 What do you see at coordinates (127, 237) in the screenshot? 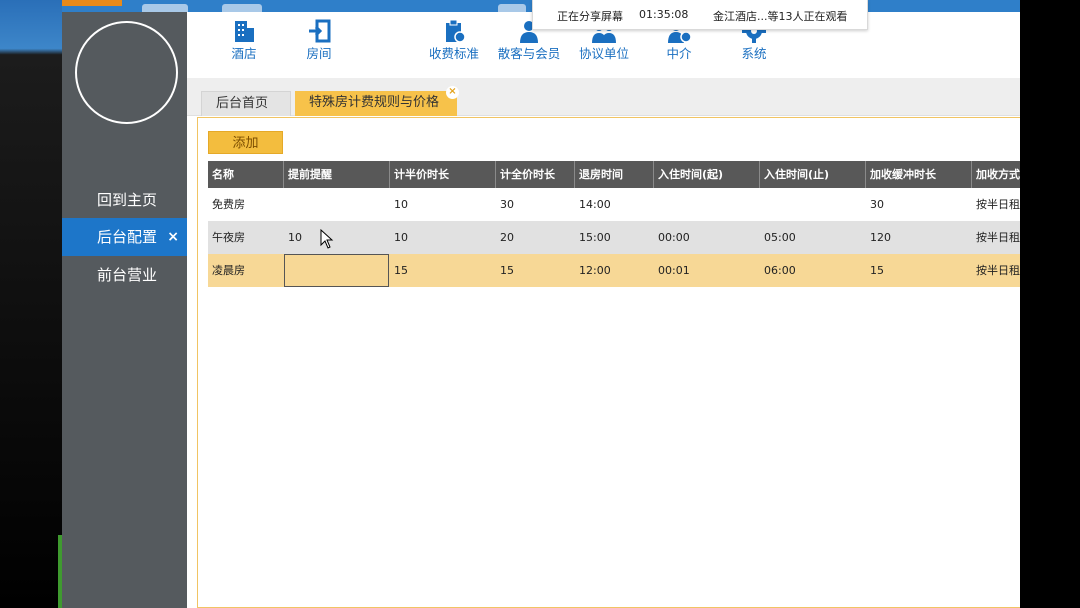
I see `sidebar-item-label: 后台配置` at bounding box center [127, 237].